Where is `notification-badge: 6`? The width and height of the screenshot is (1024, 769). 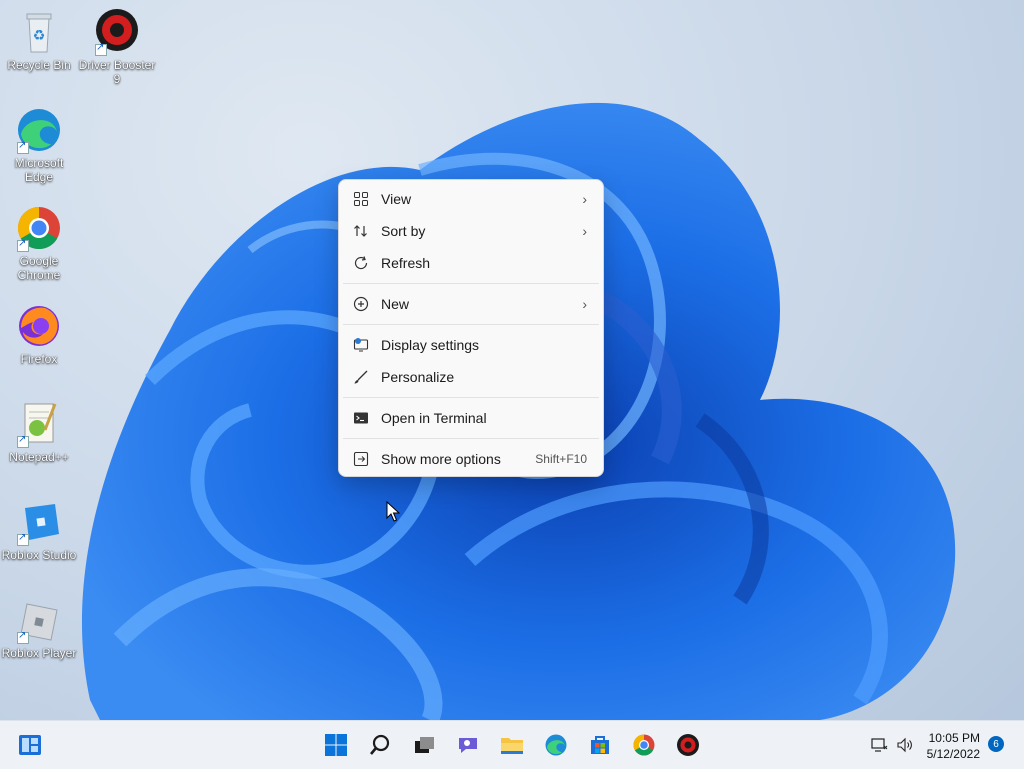 notification-badge: 6 is located at coordinates (996, 744).